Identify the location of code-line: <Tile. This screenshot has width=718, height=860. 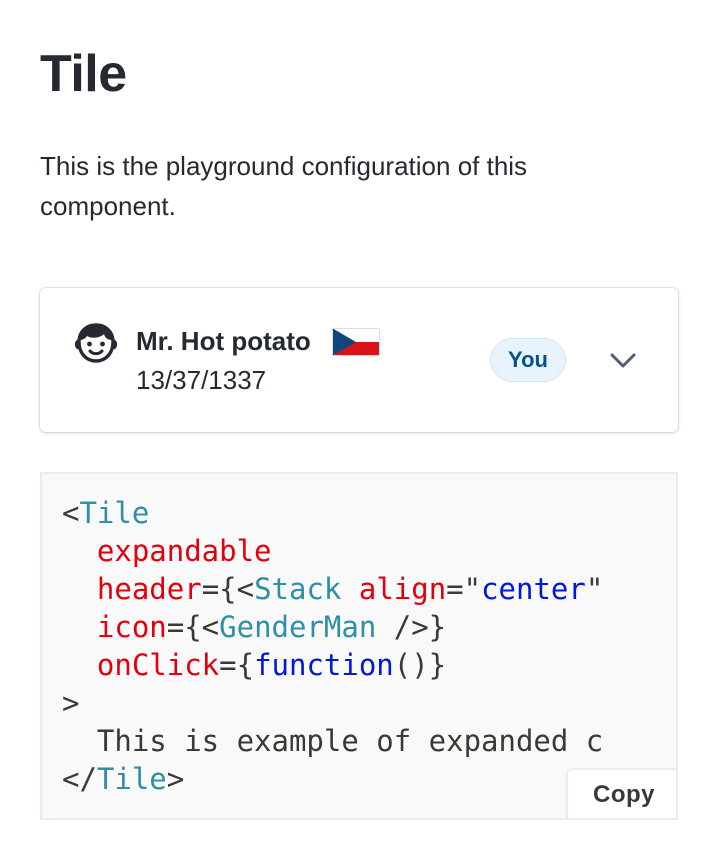
(105, 513).